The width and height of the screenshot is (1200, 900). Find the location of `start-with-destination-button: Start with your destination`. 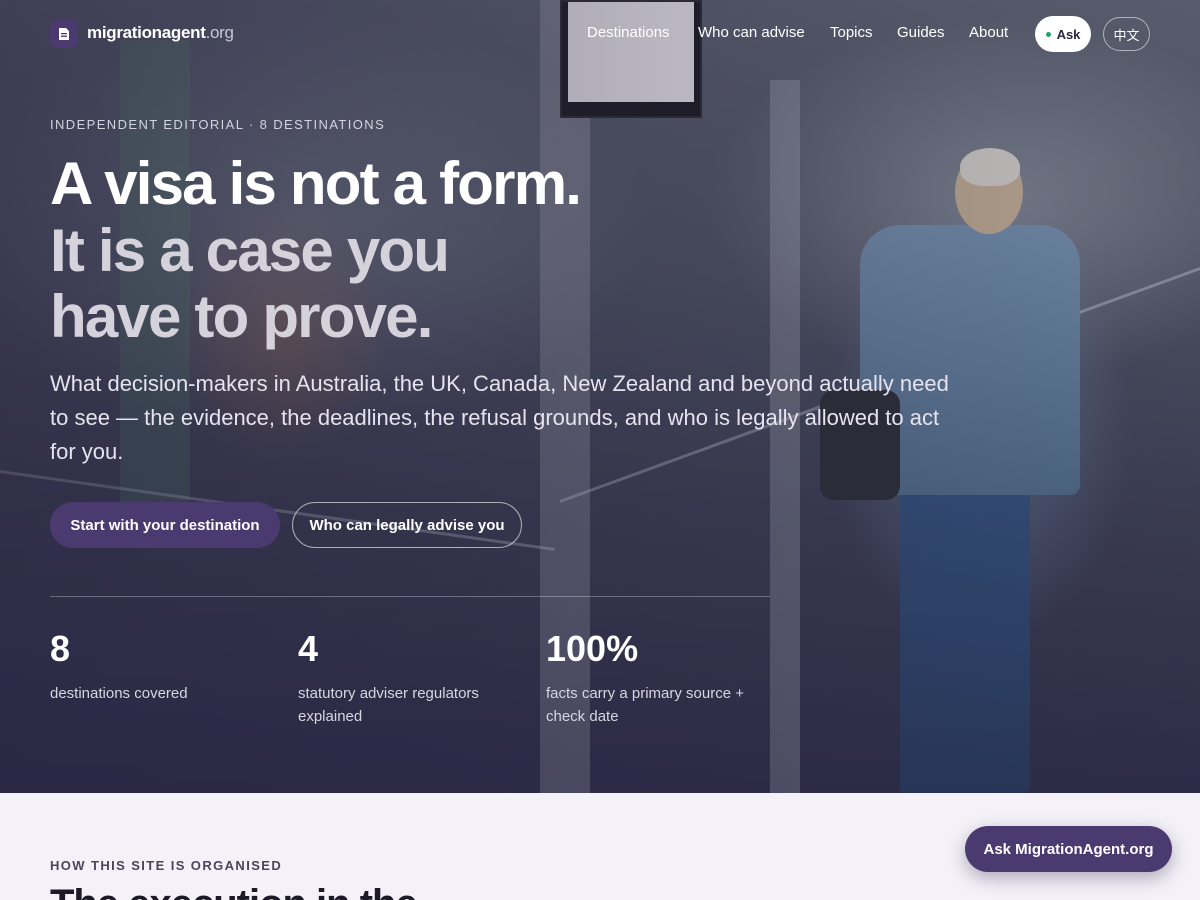

start-with-destination-button: Start with your destination is located at coordinates (165, 525).